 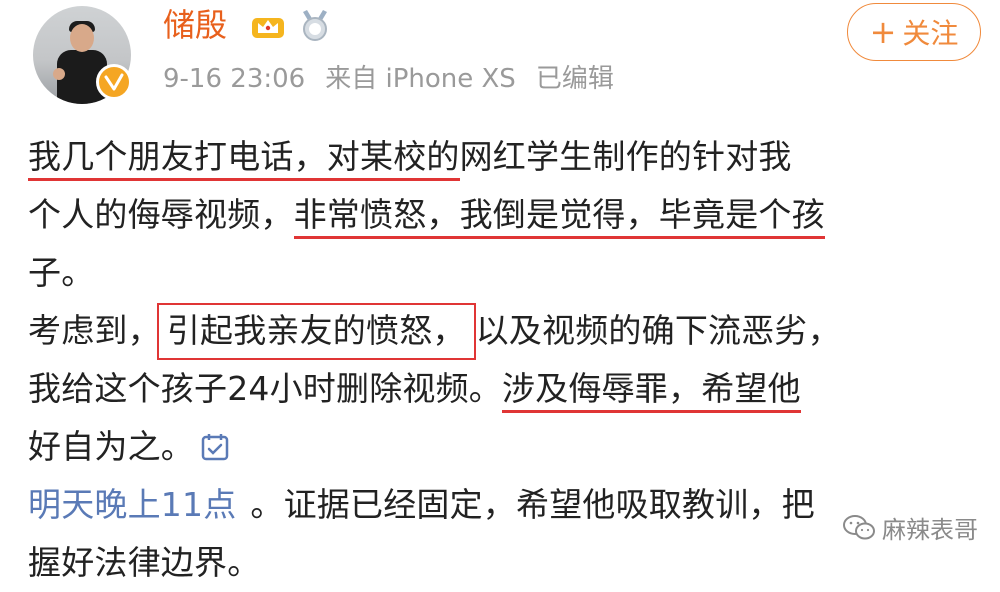 What do you see at coordinates (420, 79) in the screenshot?
I see `post-source: 来自 iPhone XS` at bounding box center [420, 79].